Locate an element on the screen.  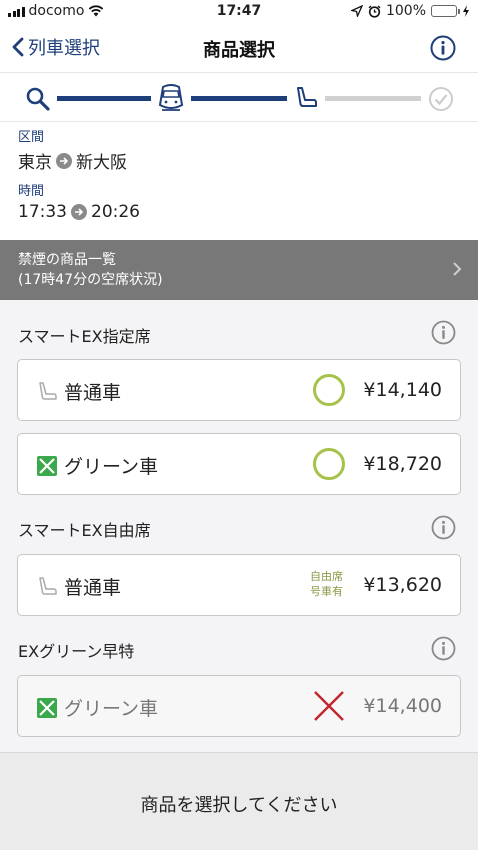
check-icon is located at coordinates (441, 99).